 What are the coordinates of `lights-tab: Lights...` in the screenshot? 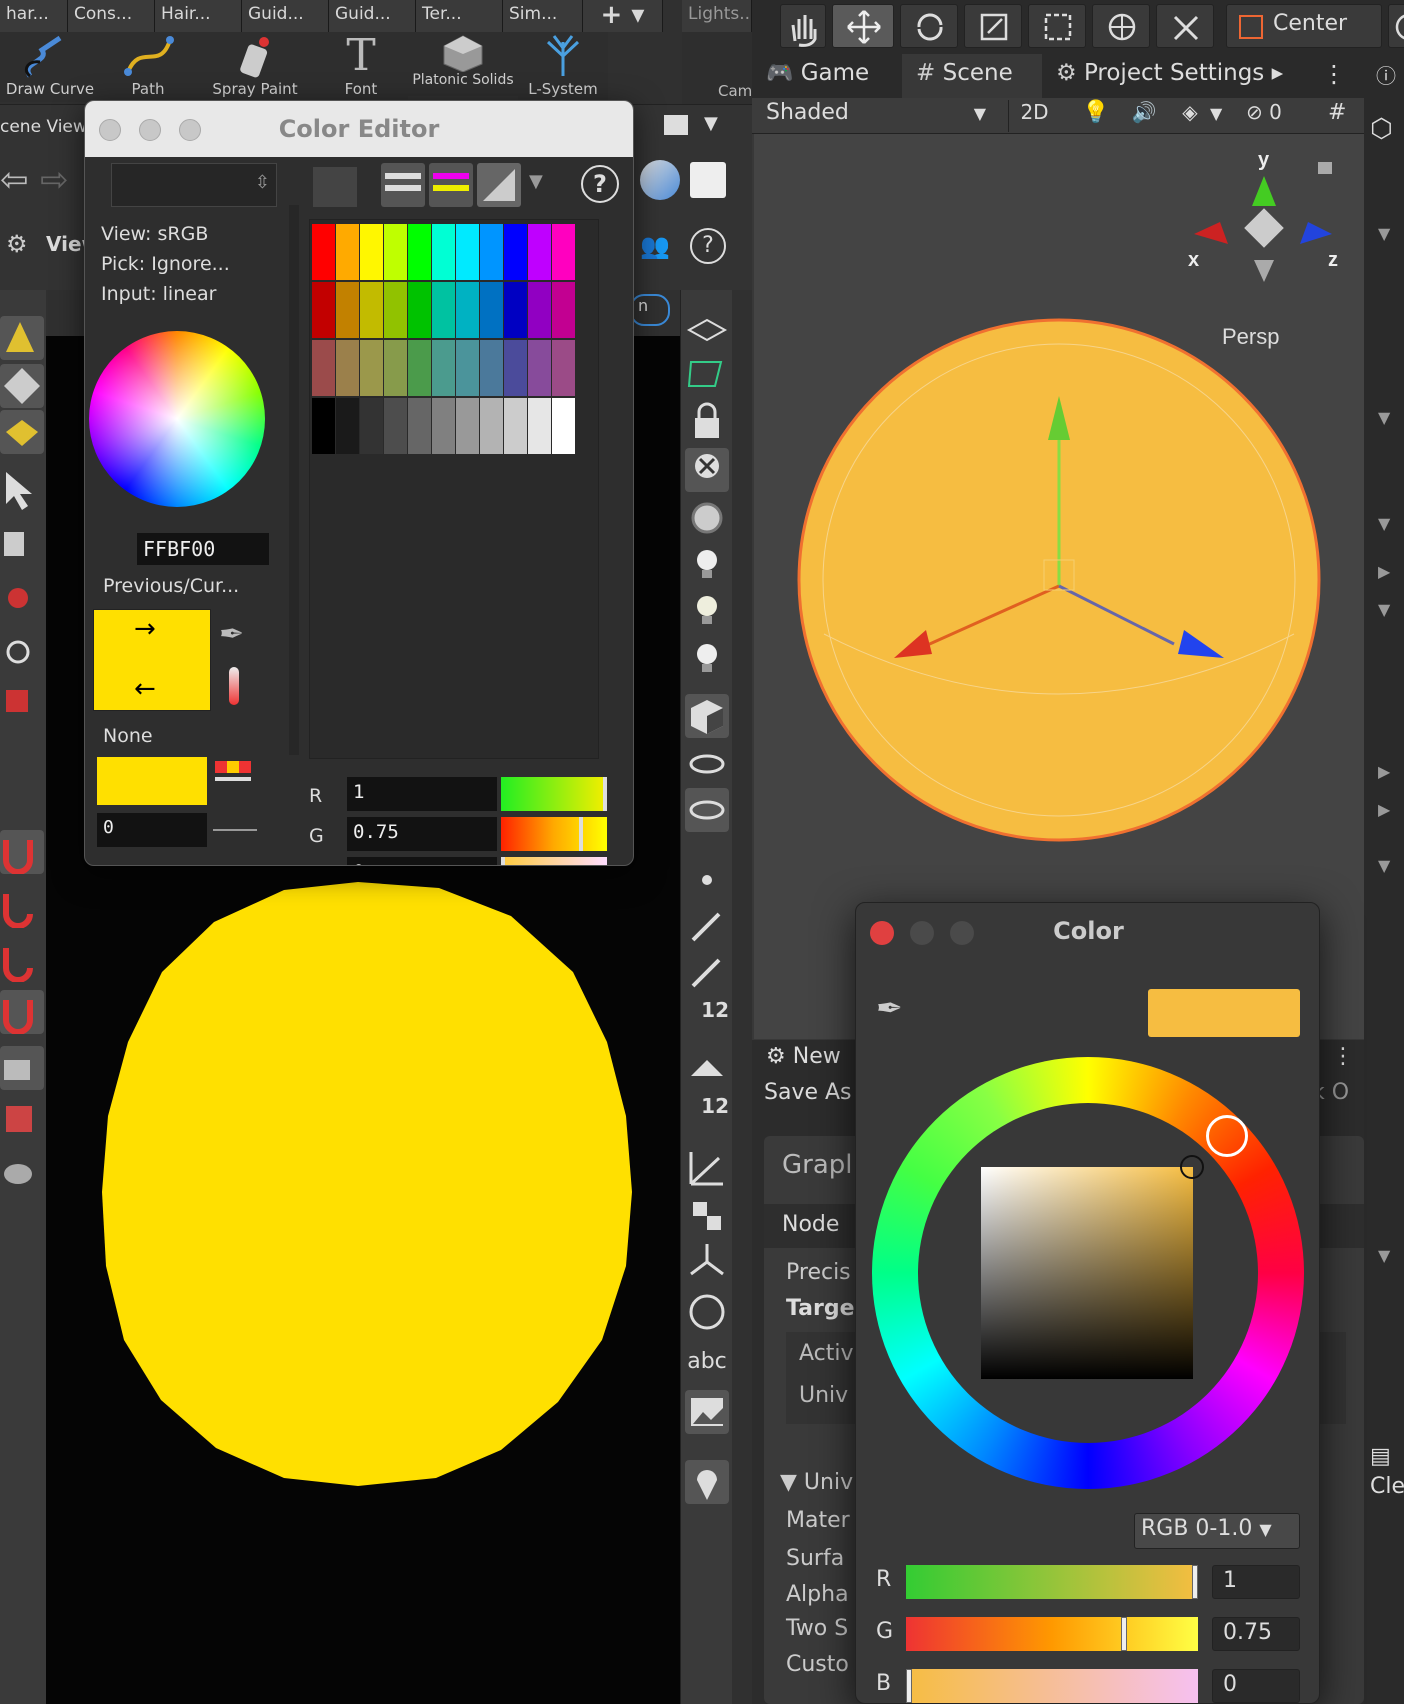 It's located at (717, 16).